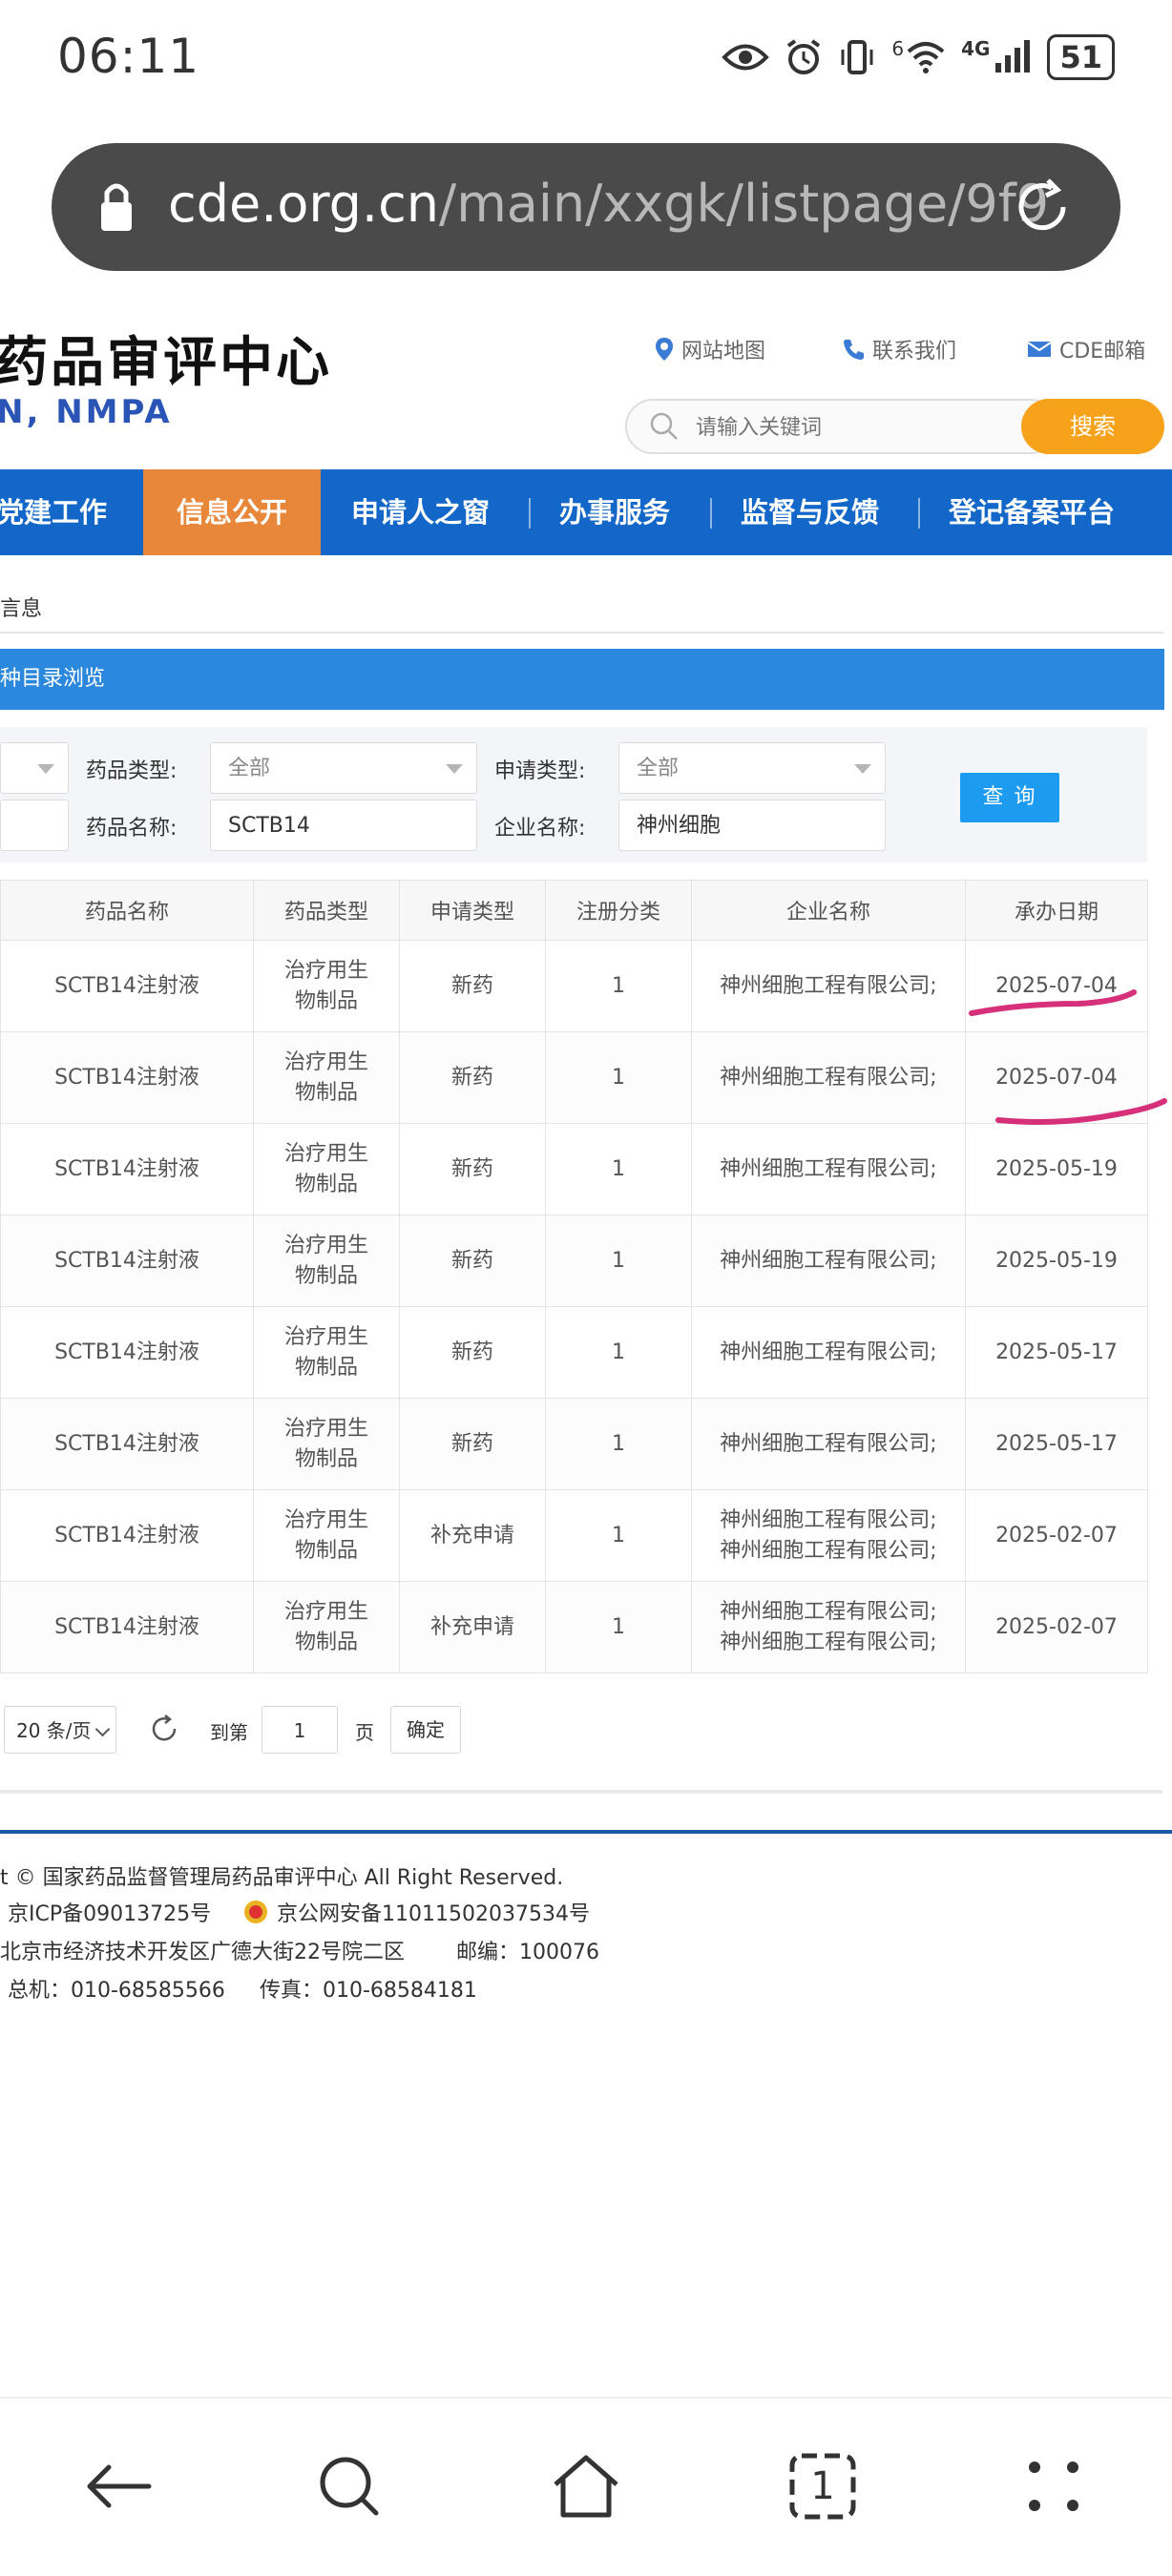 The image size is (1172, 2576). Describe the element at coordinates (1102, 352) in the screenshot. I see `mail-label: CDE邮箱` at that location.